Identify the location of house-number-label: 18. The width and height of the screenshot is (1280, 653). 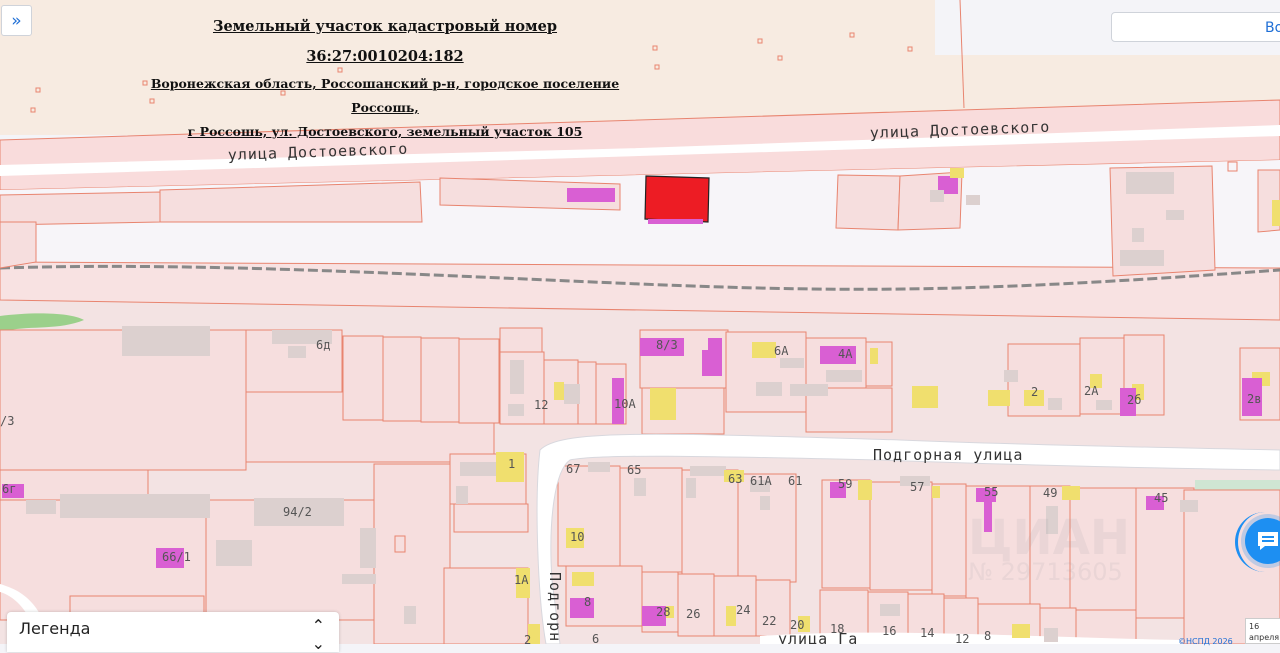
(837, 629).